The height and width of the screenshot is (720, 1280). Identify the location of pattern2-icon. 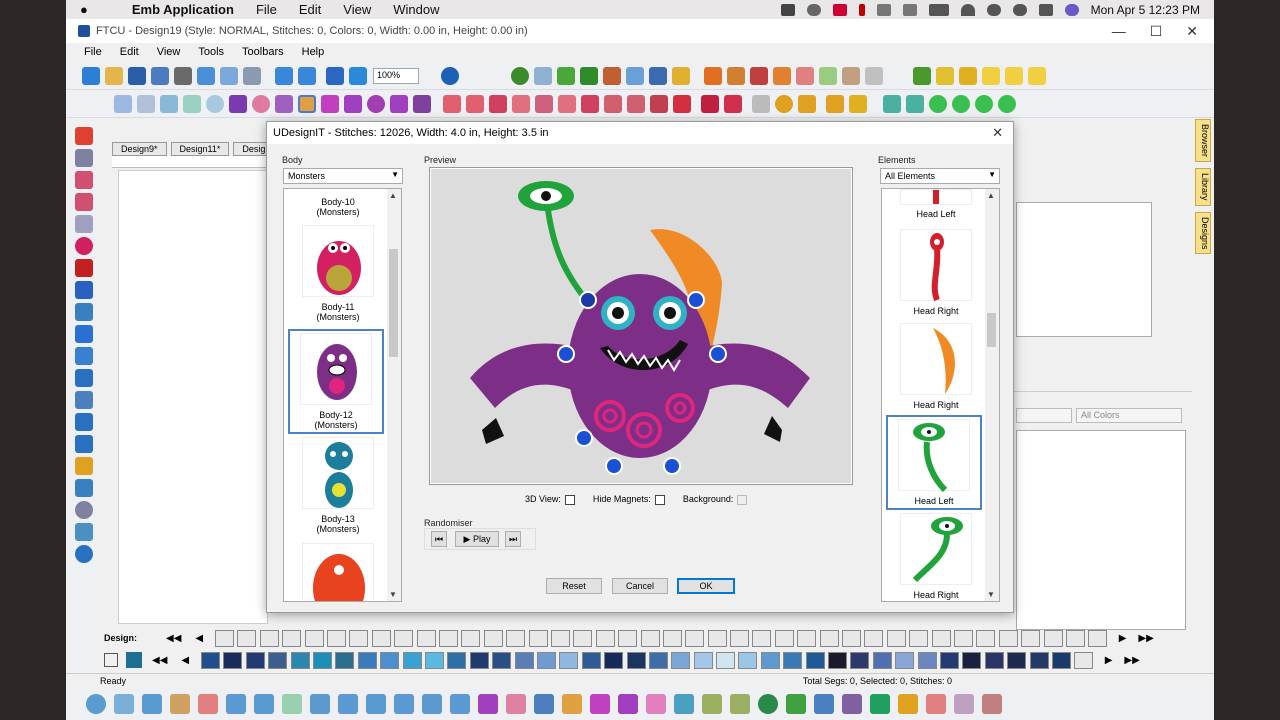
(852, 703).